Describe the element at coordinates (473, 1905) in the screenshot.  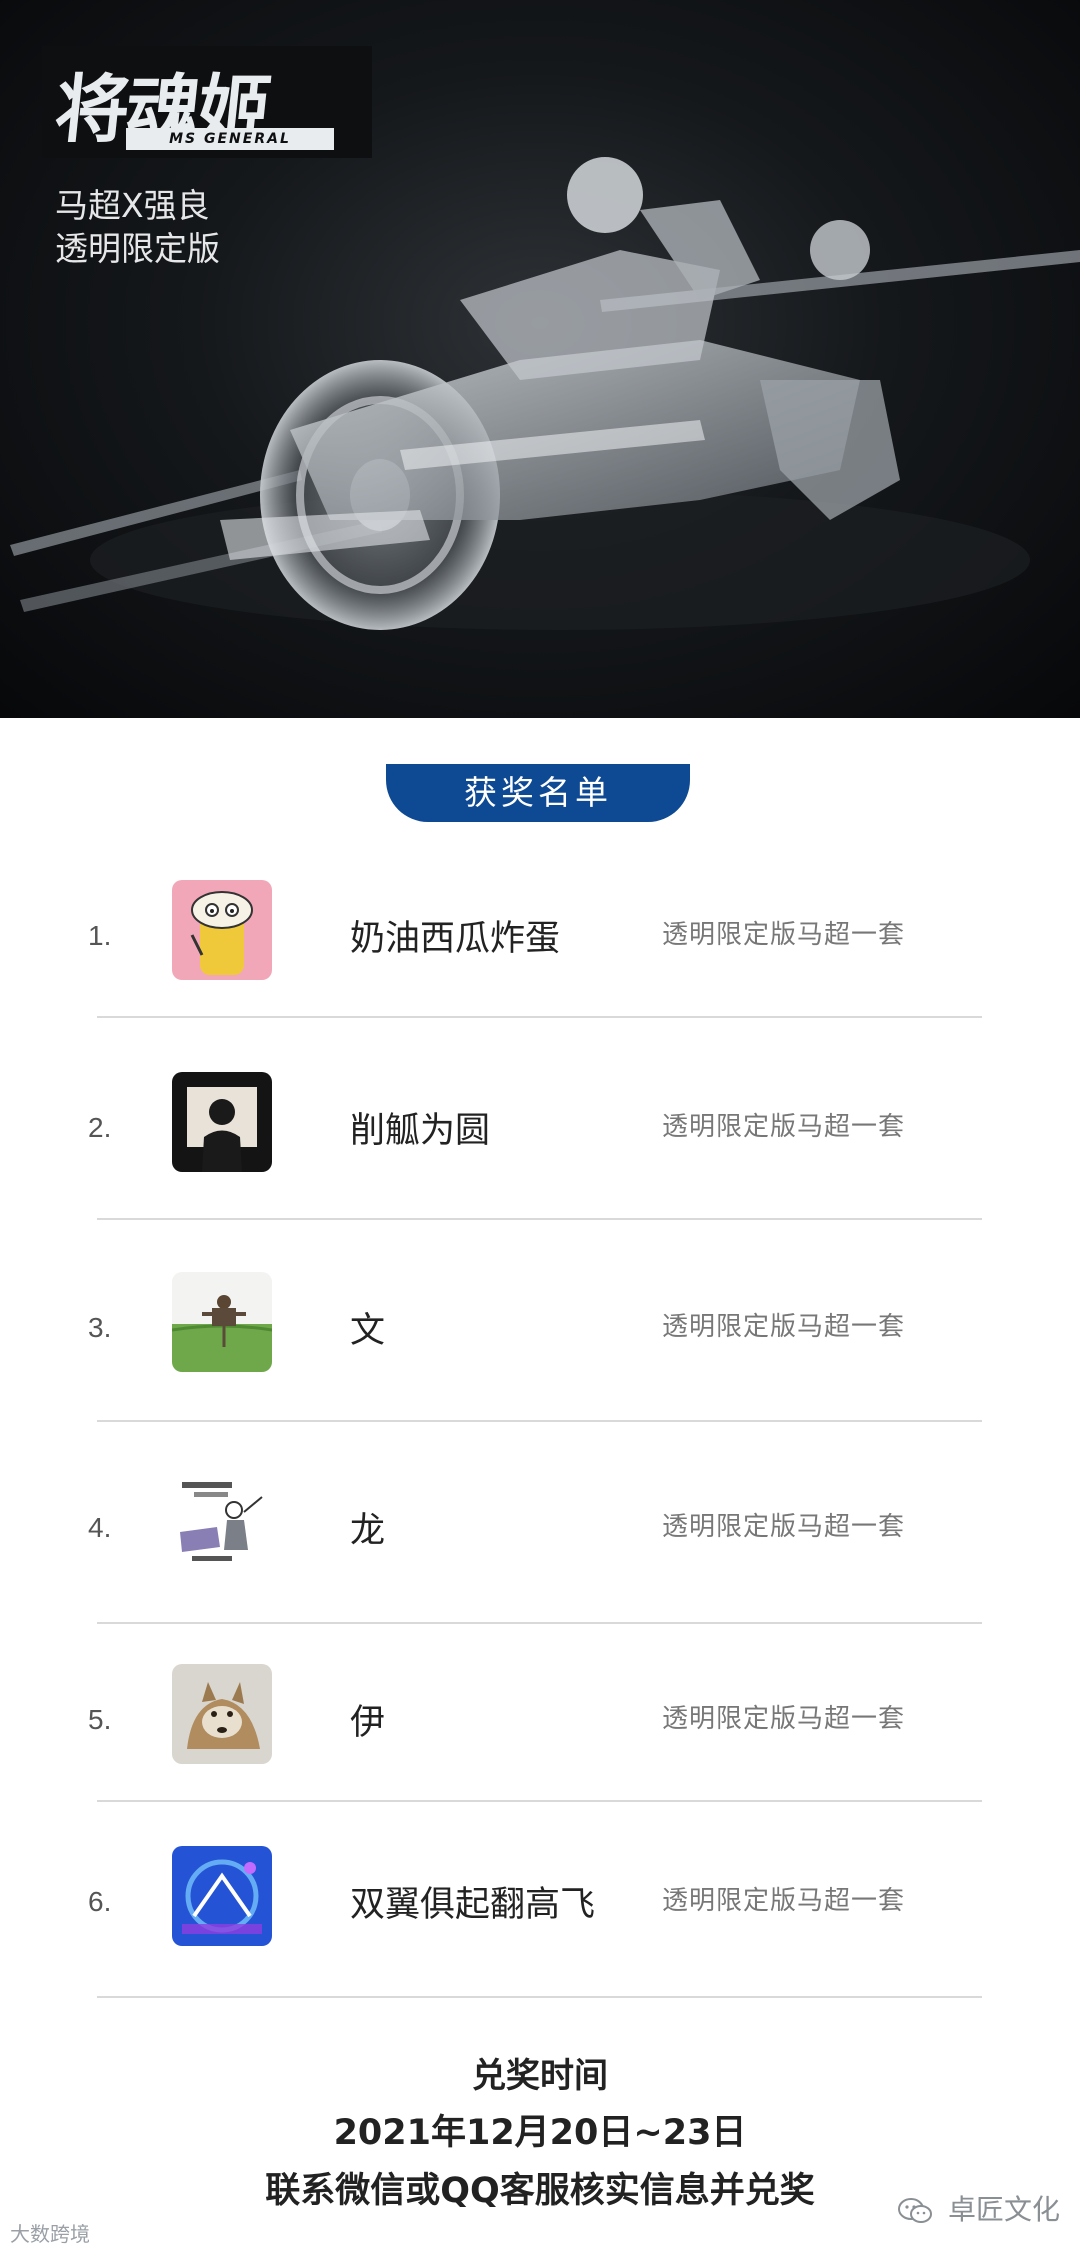
I see `winner-name: 双翼俱起翻高飞` at that location.